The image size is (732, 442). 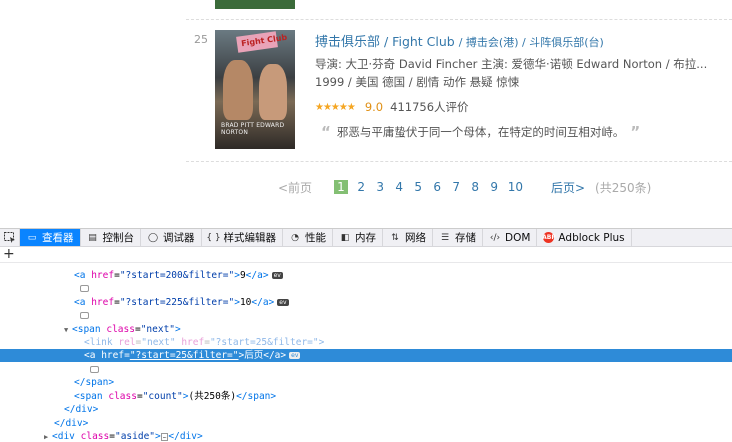 I want to click on tab-label: 存储, so click(x=465, y=238).